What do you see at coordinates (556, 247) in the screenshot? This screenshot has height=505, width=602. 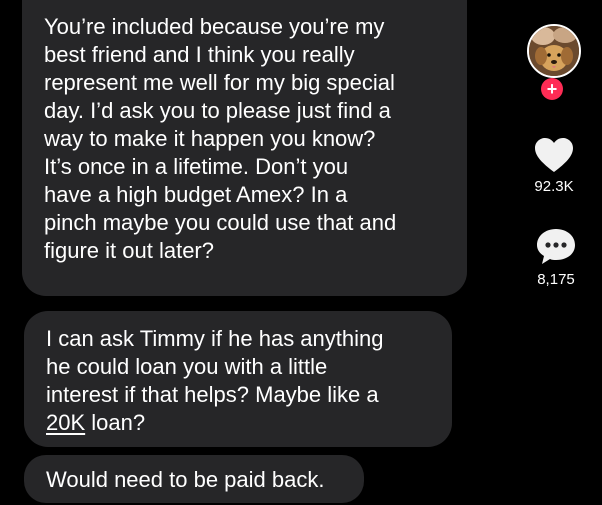 I see `comment-bubble-icon` at bounding box center [556, 247].